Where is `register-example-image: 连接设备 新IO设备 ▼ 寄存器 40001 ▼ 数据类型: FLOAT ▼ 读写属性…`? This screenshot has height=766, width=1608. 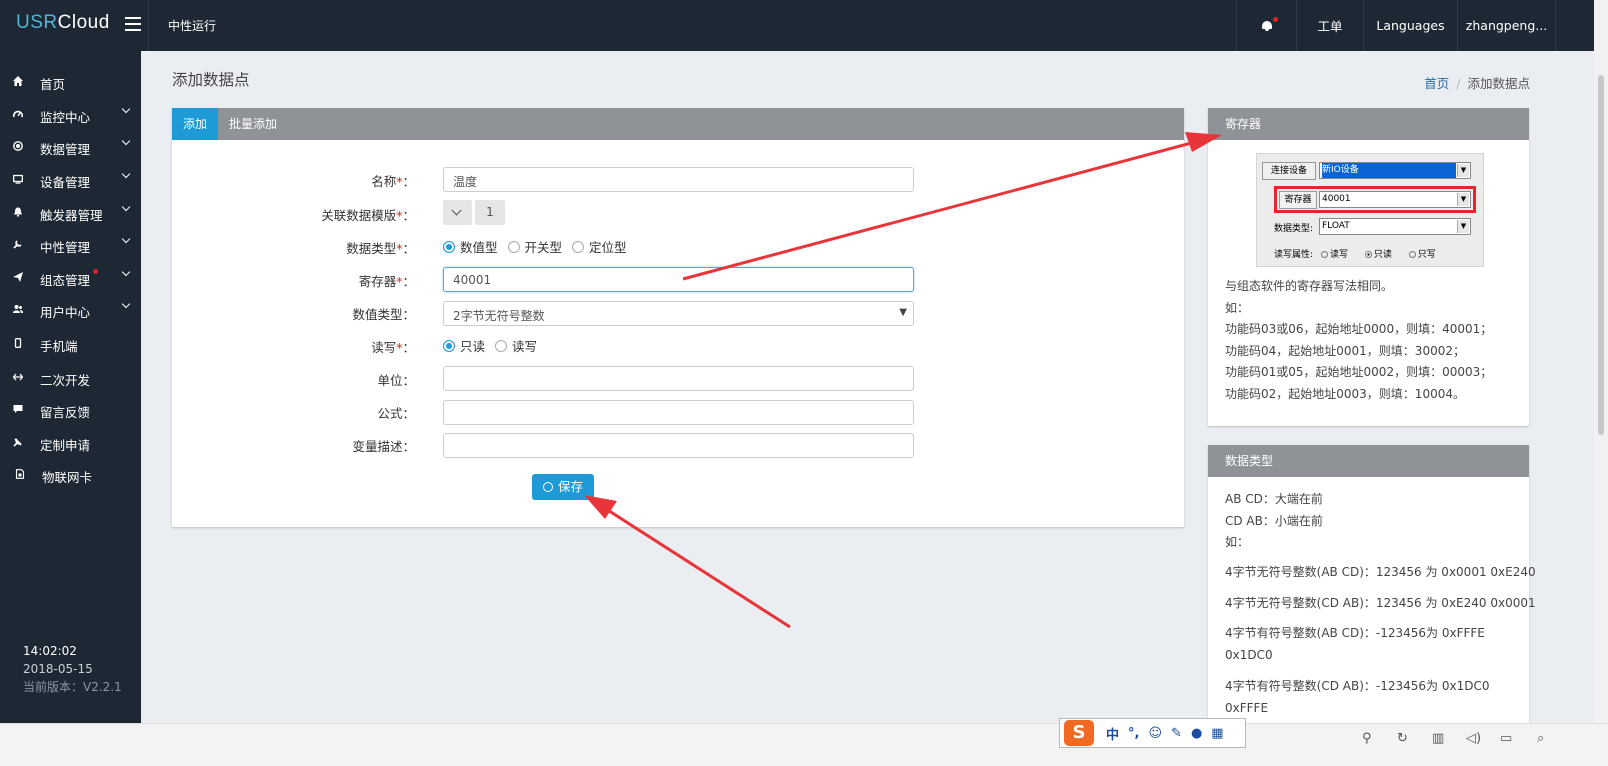 register-example-image: 连接设备 新IO设备 ▼ 寄存器 40001 ▼ 数据类型: FLOAT ▼ 读写属性… is located at coordinates (1370, 210).